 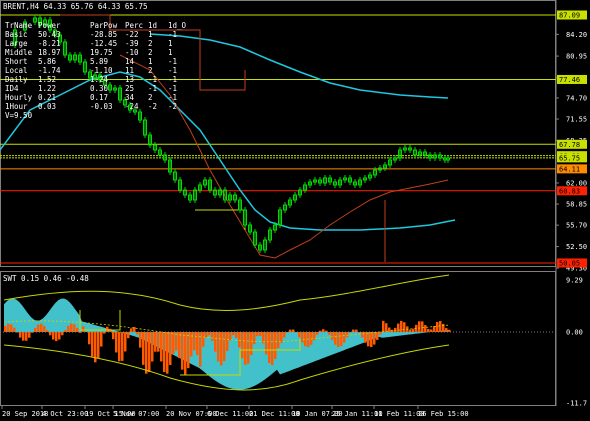 What do you see at coordinates (99, 79) in the screenshot?
I see `table-cell: 1.24` at bounding box center [99, 79].